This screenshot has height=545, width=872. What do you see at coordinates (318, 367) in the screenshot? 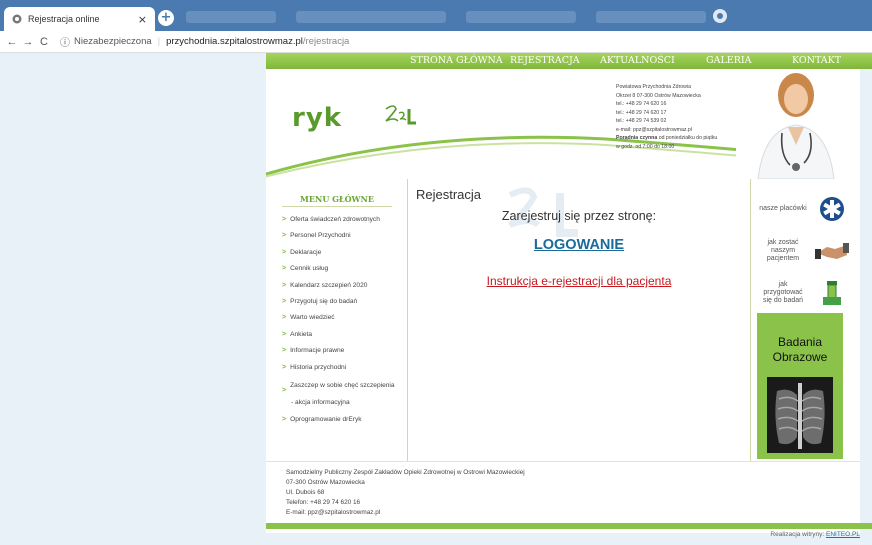
I see `menu-item-label: Historia przychodni` at bounding box center [318, 367].